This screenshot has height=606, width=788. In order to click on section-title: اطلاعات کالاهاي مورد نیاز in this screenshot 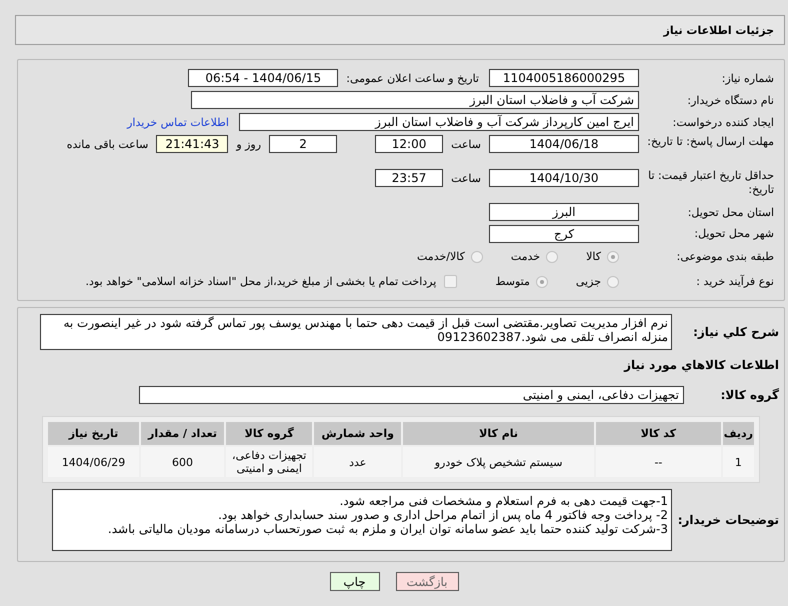, I will do `click(700, 365)`.